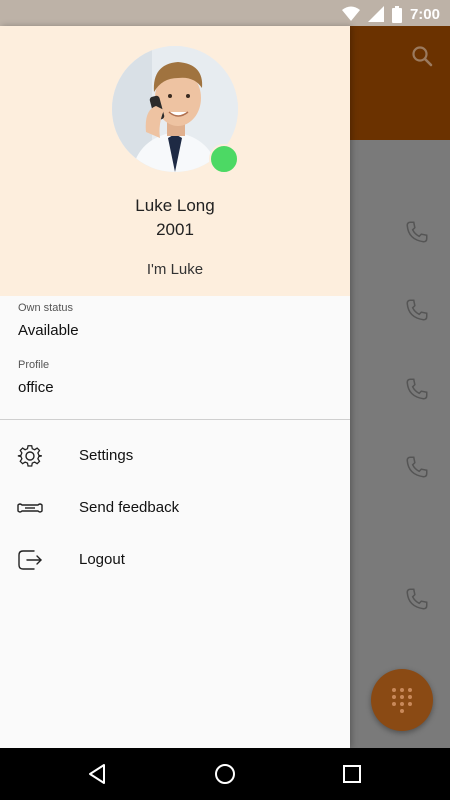 This screenshot has height=800, width=450. What do you see at coordinates (225, 13) in the screenshot?
I see `status-bar: 7:00` at bounding box center [225, 13].